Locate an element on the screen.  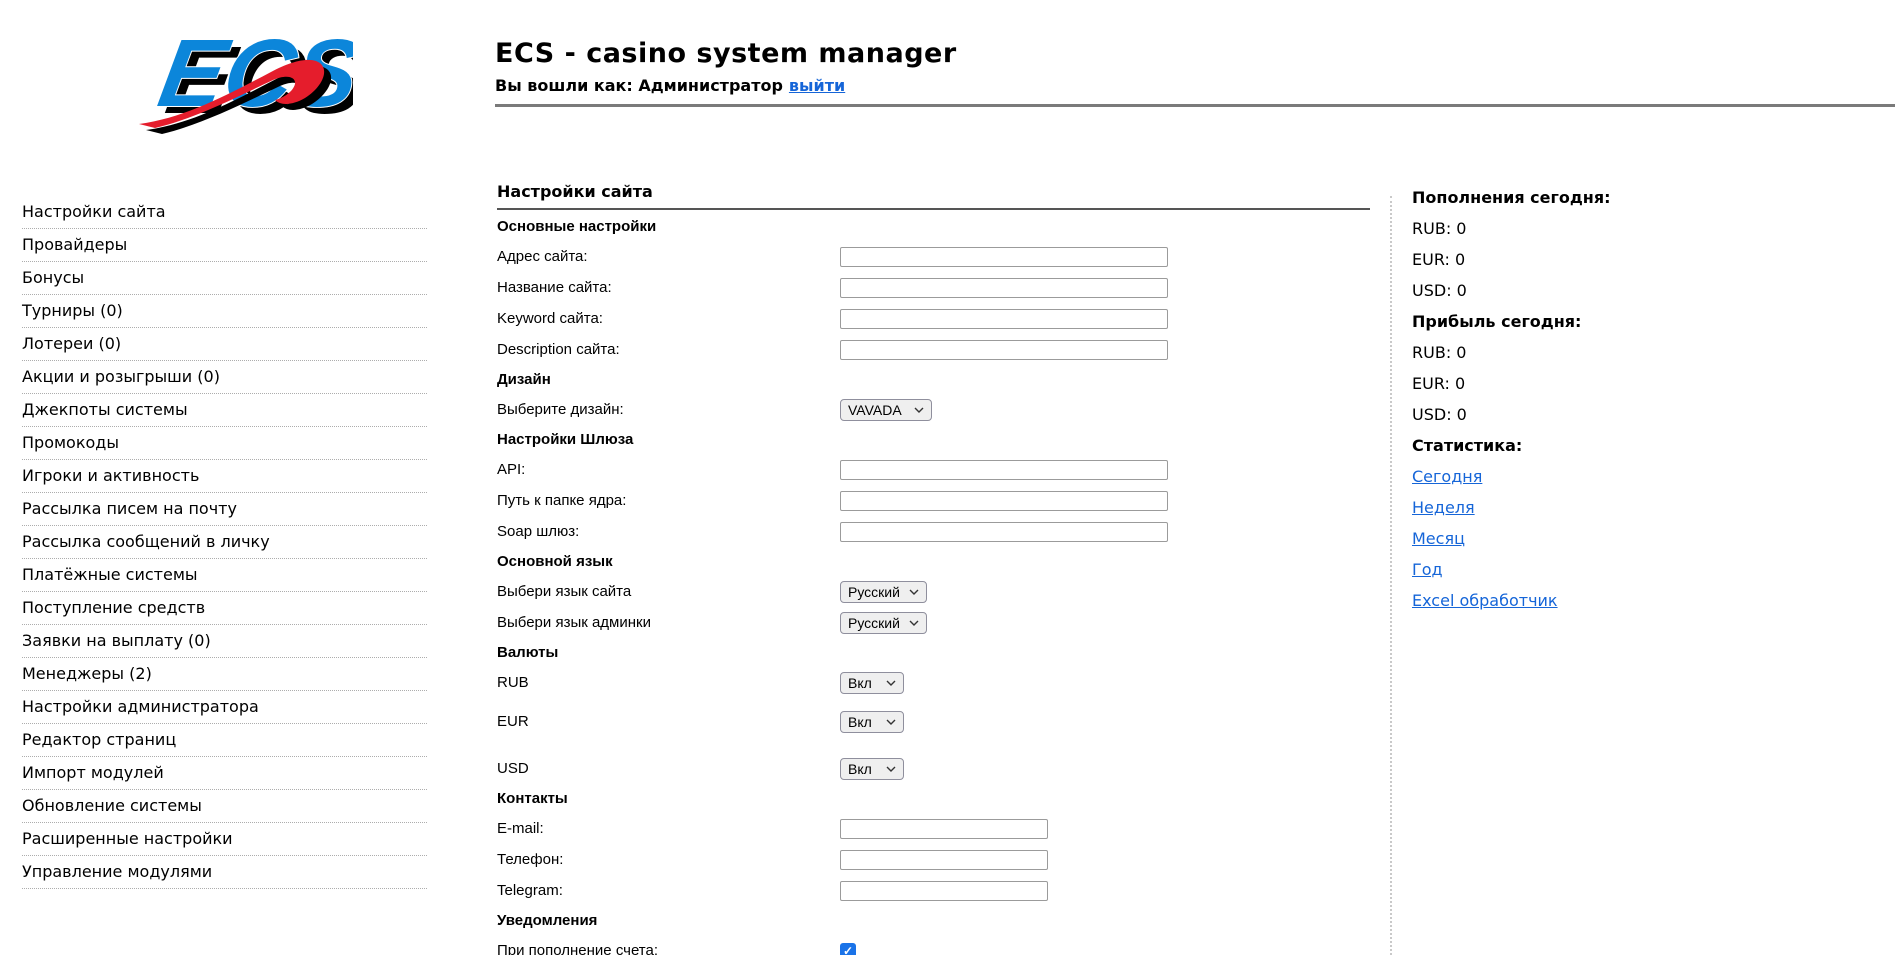
phone-field: Телефон: is located at coordinates (933, 859).